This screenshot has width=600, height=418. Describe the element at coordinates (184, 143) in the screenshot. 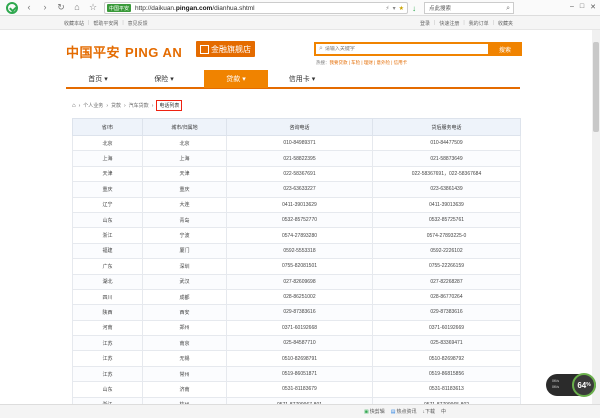

I see `cell-city: 北京` at that location.